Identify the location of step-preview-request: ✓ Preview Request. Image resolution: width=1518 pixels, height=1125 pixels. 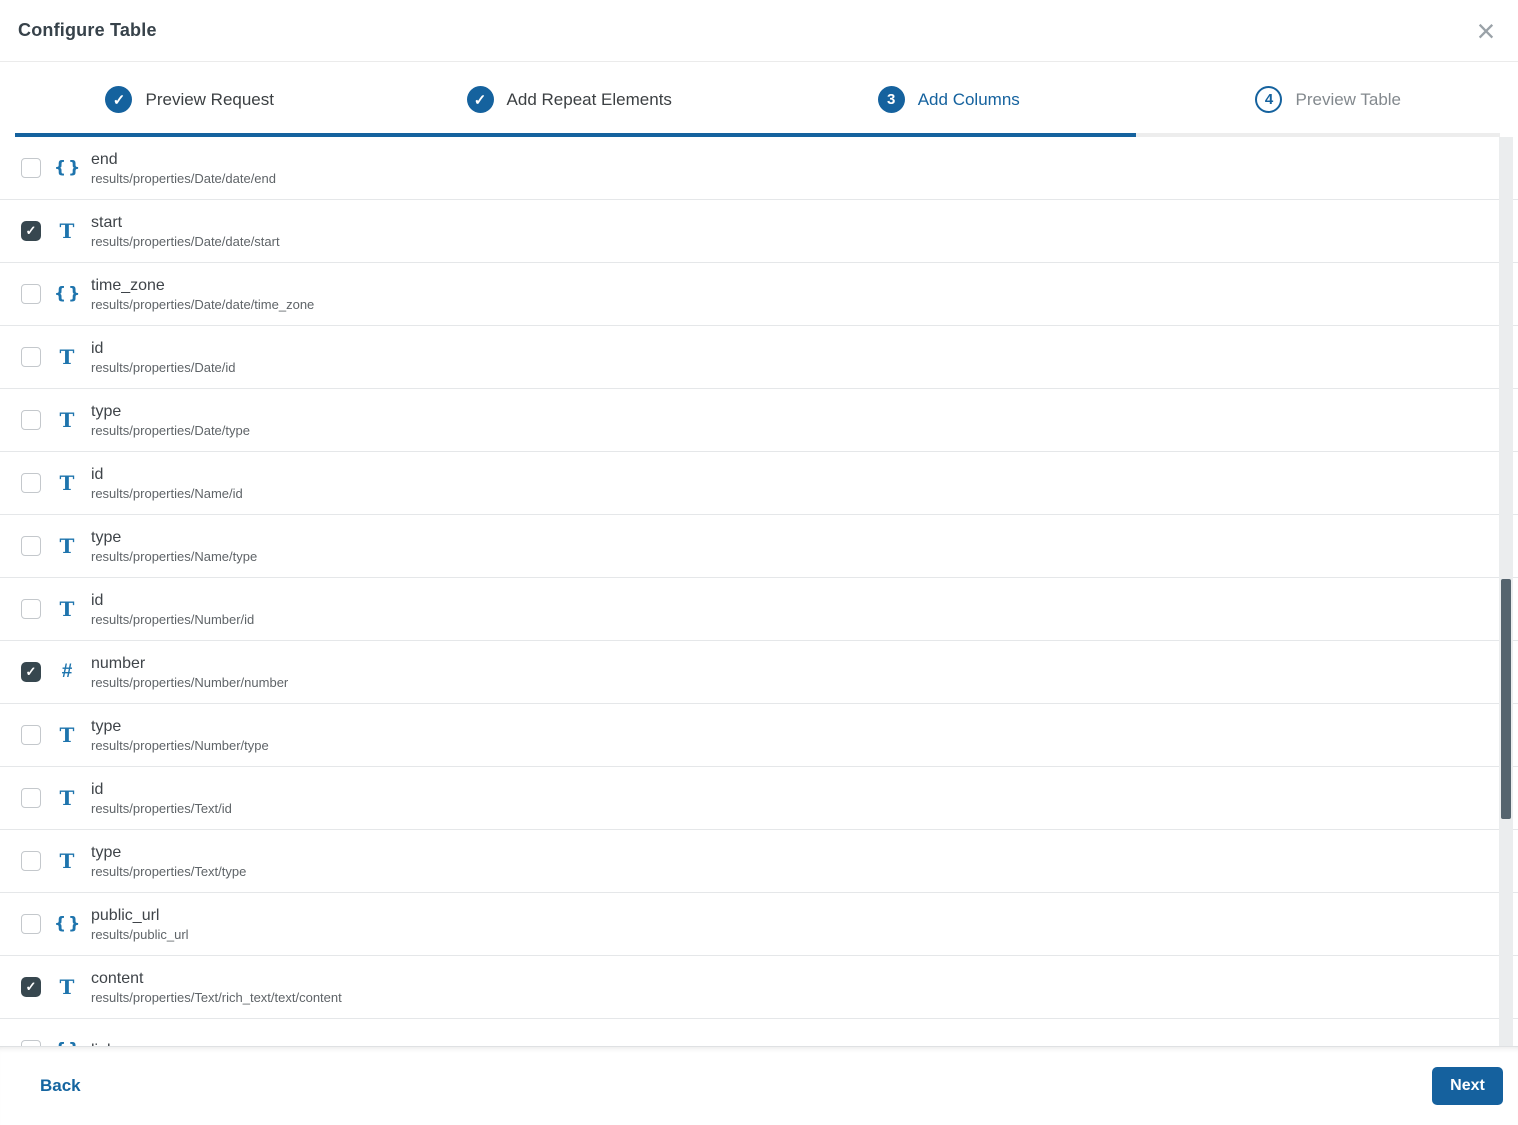
(190, 99).